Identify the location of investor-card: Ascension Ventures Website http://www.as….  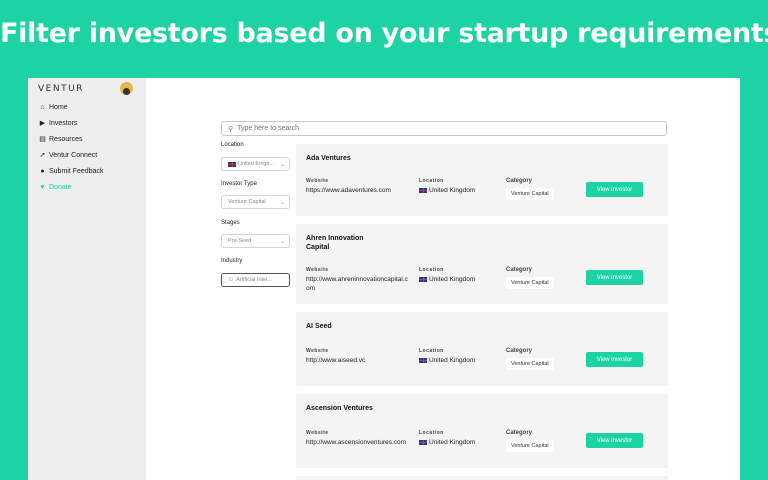
(482, 431).